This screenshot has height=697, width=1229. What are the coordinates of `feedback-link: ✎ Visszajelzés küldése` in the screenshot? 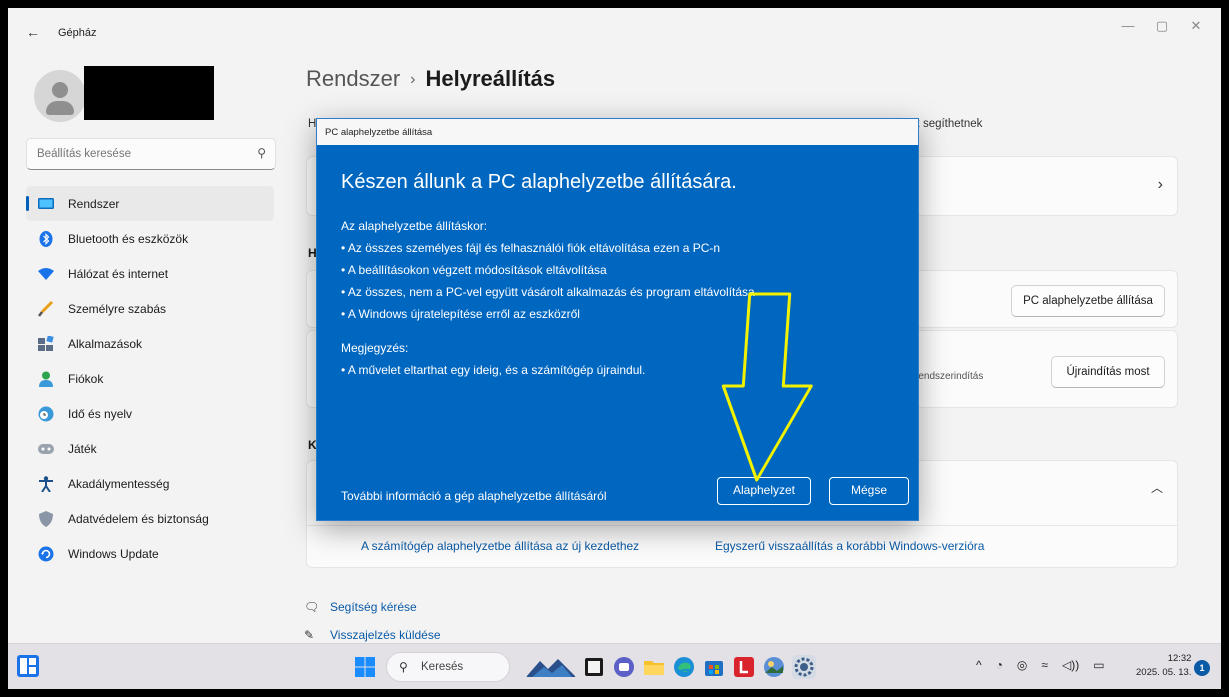 It's located at (372, 635).